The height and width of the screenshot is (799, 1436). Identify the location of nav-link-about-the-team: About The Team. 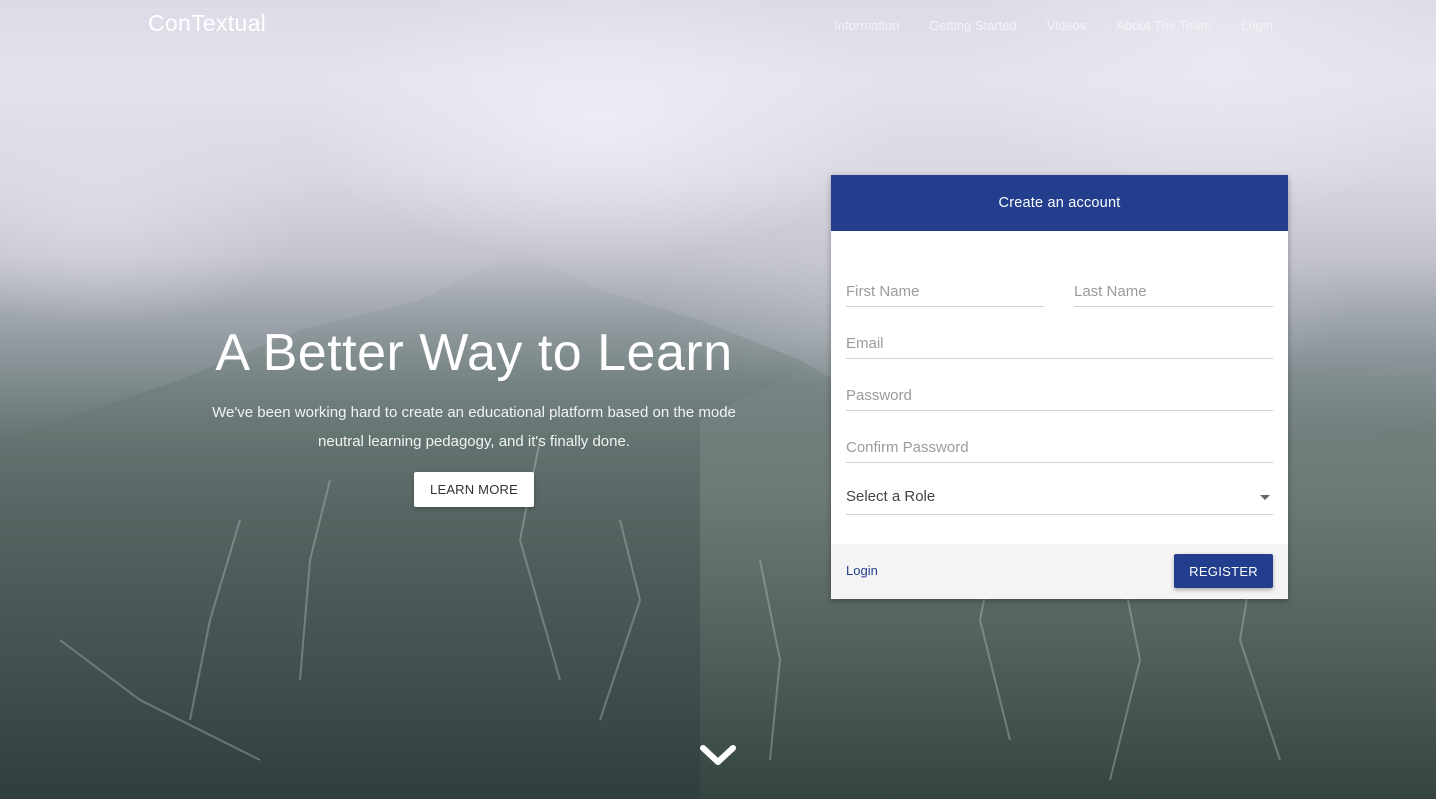
(1163, 26).